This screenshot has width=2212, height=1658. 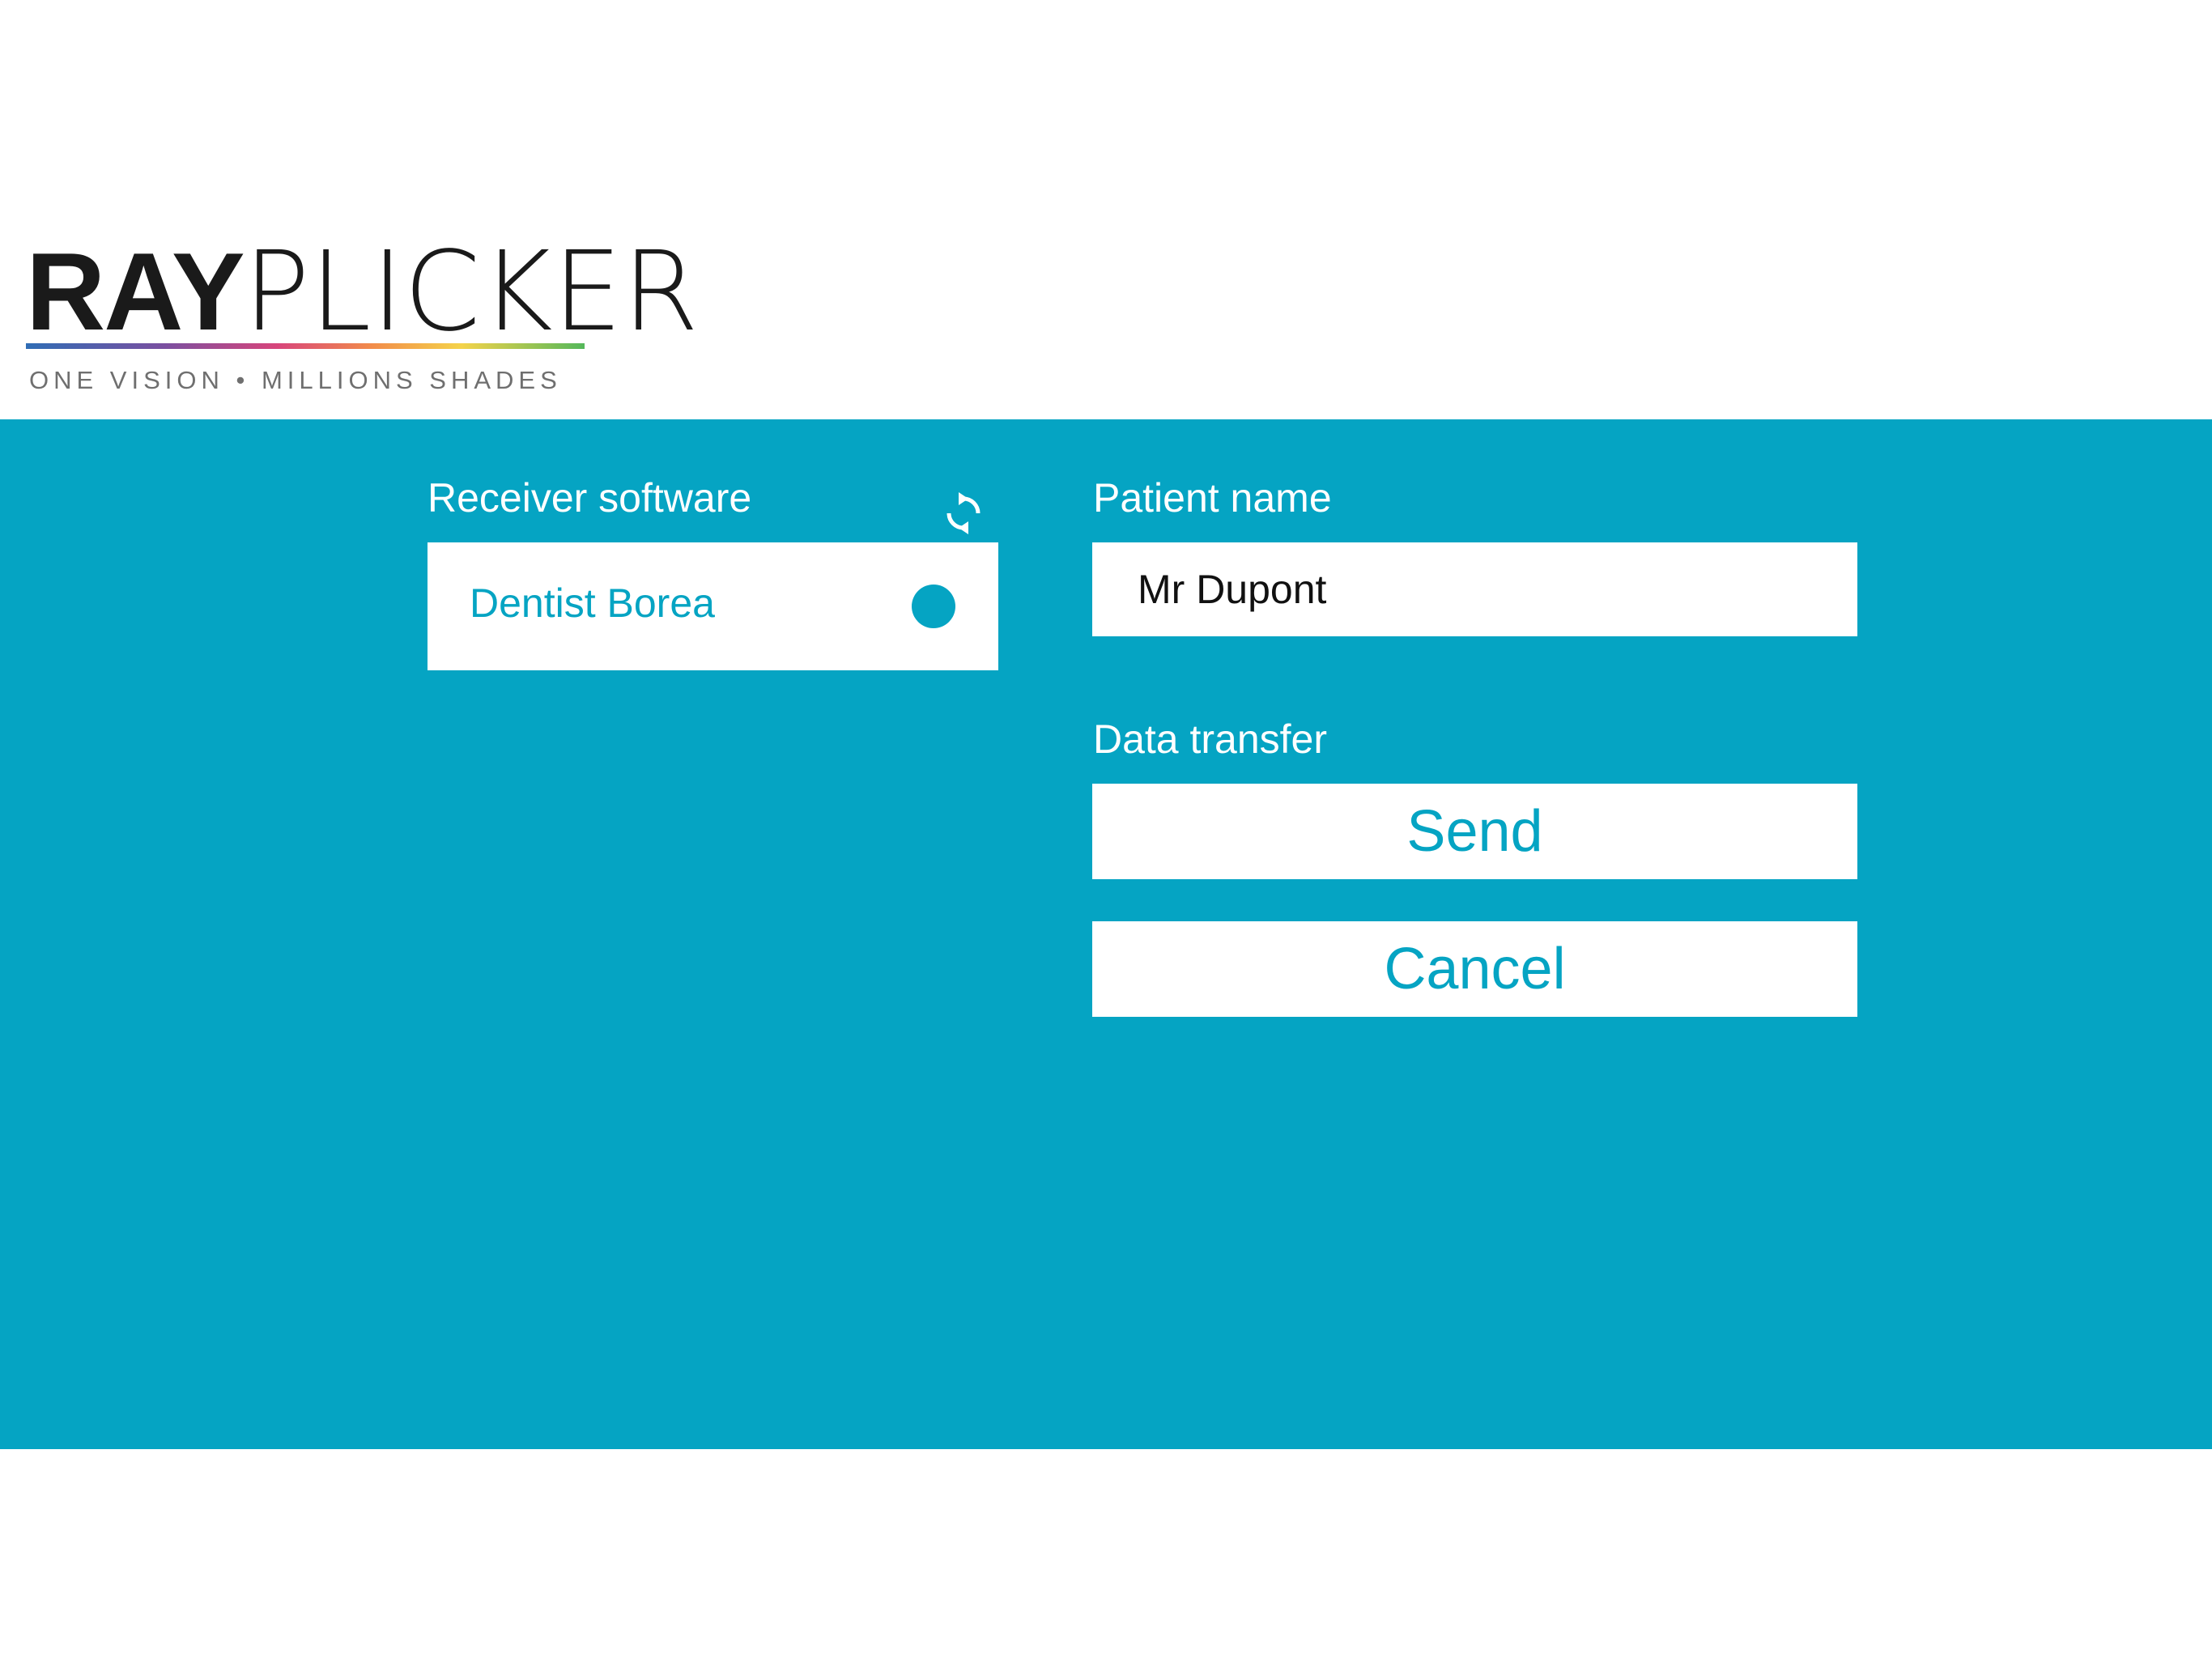 I want to click on rayplicker-logo: RAYPLICKER ONE VISION • MILLIONS SHADES, so click(x=362, y=320).